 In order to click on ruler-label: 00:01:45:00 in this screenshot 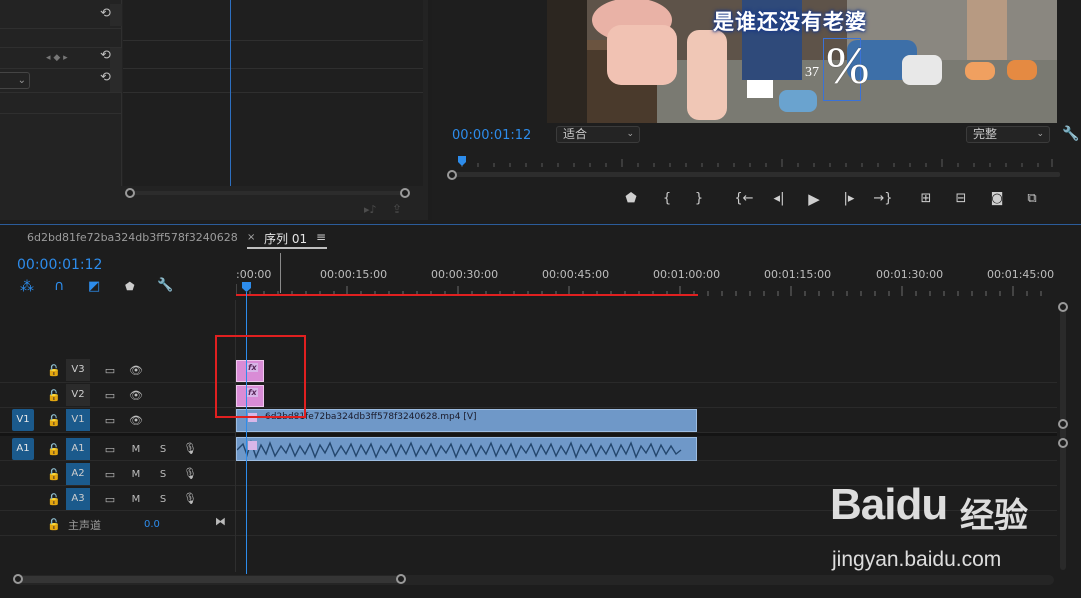, I will do `click(1021, 274)`.